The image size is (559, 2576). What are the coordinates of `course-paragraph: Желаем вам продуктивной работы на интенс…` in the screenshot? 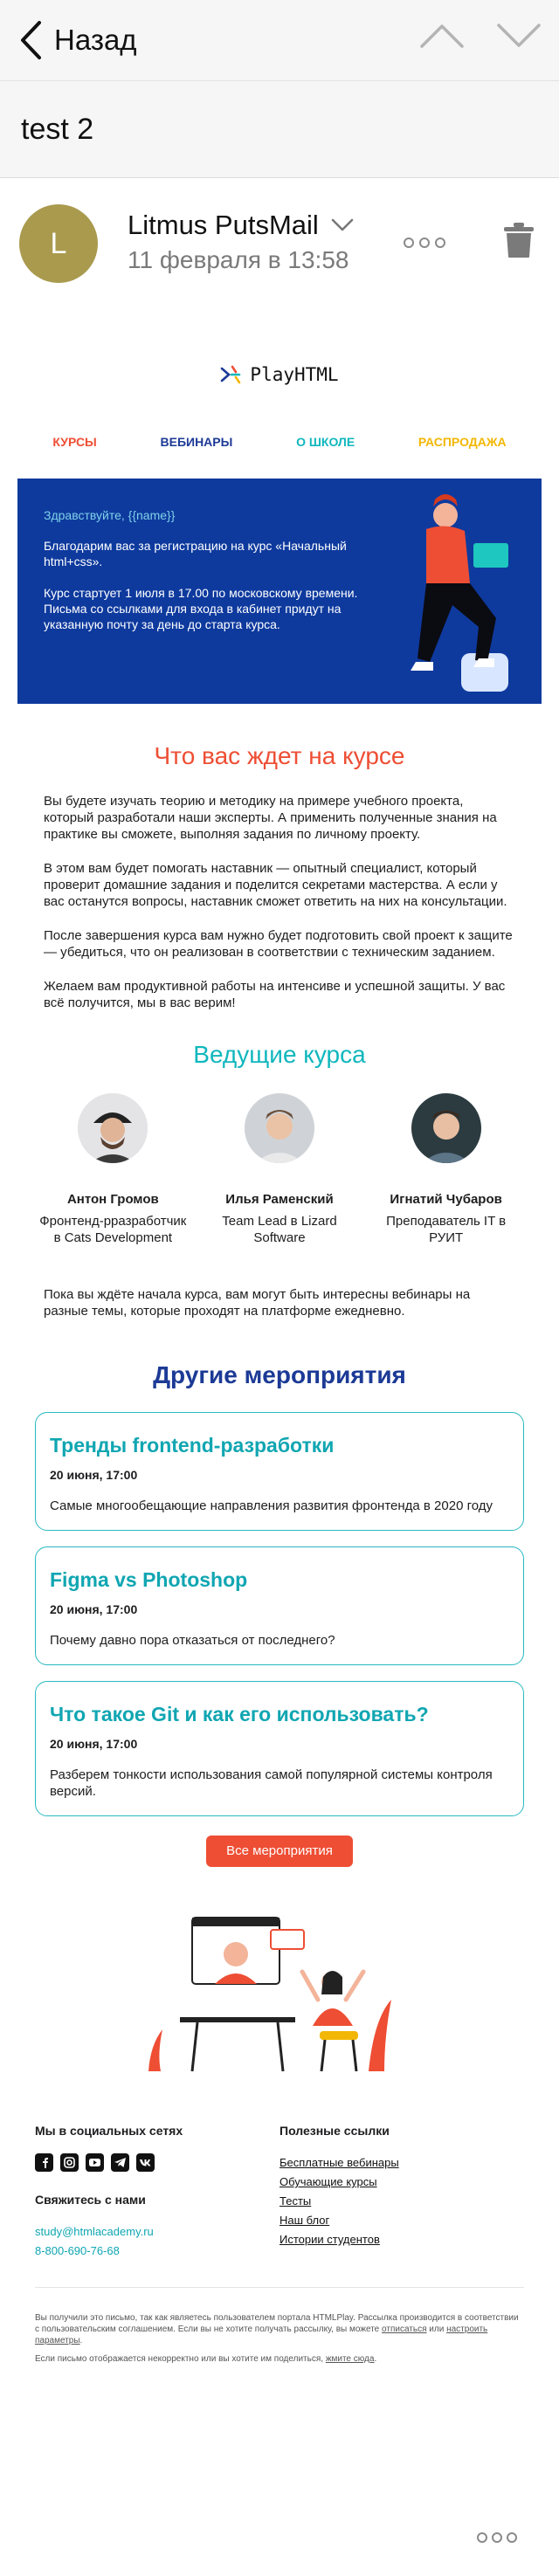 It's located at (275, 994).